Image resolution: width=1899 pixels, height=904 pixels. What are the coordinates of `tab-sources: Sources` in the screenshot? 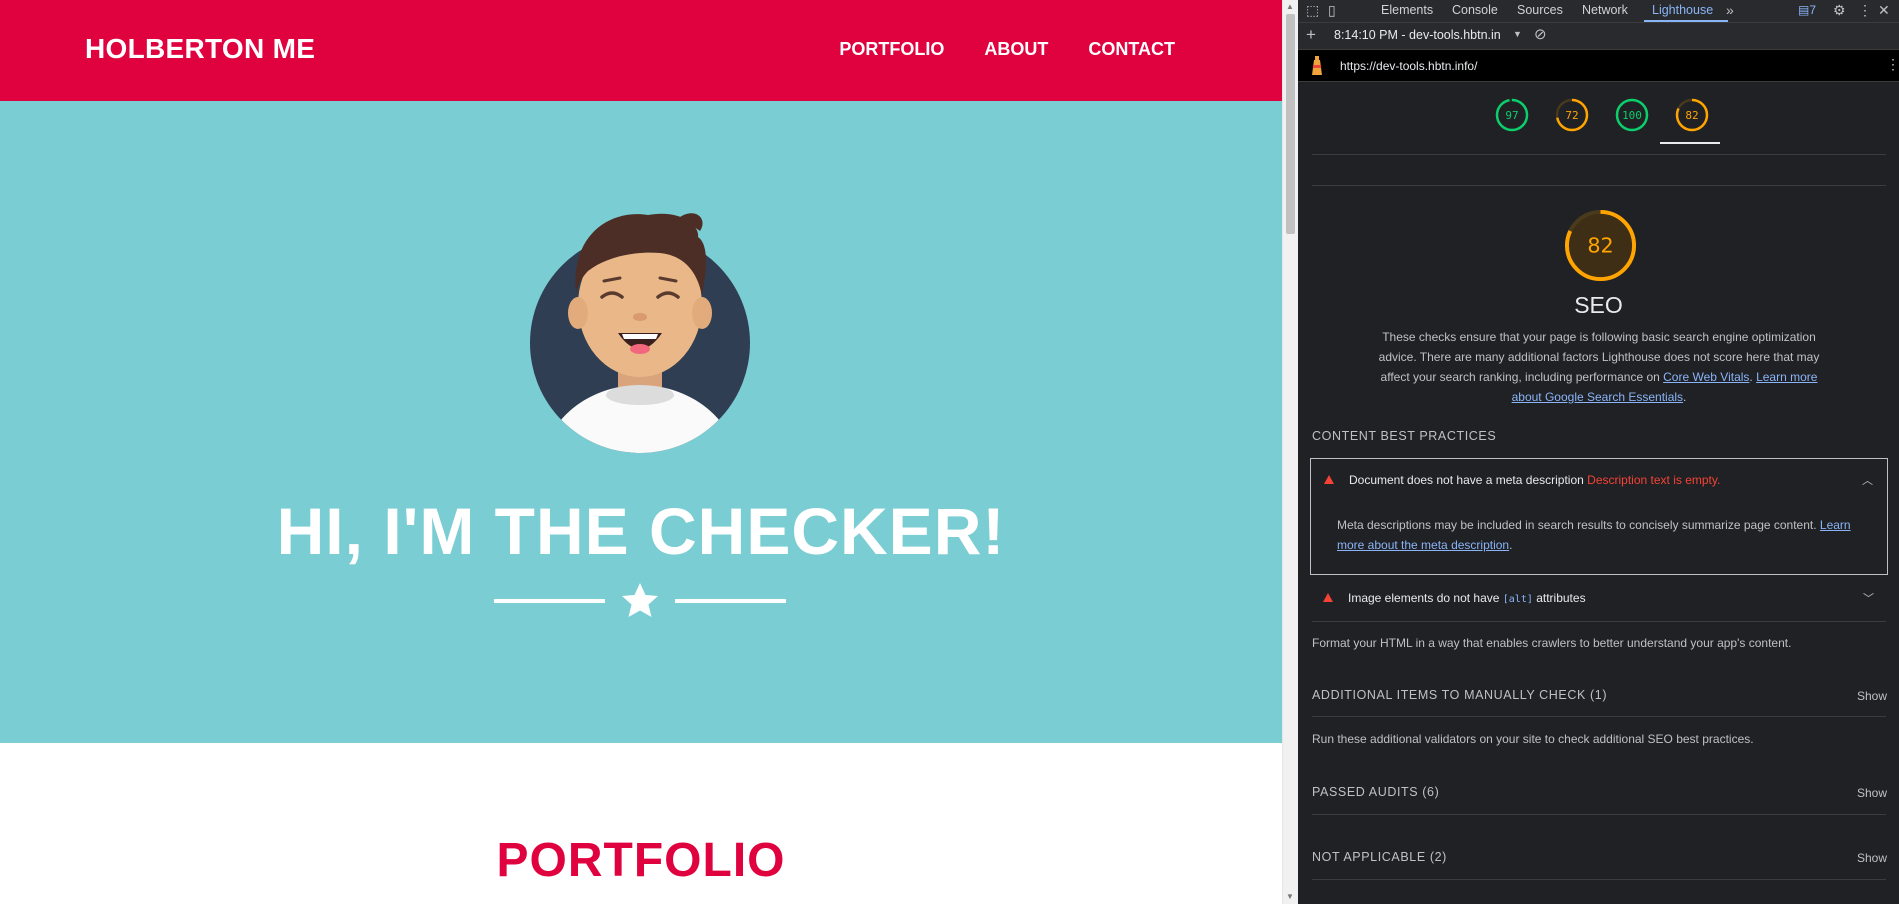 It's located at (1540, 10).